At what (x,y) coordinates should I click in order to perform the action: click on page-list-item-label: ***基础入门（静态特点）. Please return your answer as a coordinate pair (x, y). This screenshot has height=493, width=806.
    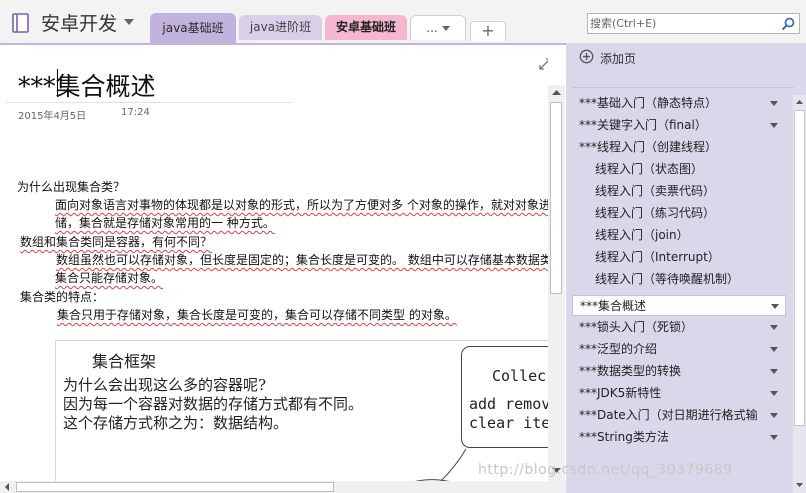
    Looking at the image, I should click on (648, 103).